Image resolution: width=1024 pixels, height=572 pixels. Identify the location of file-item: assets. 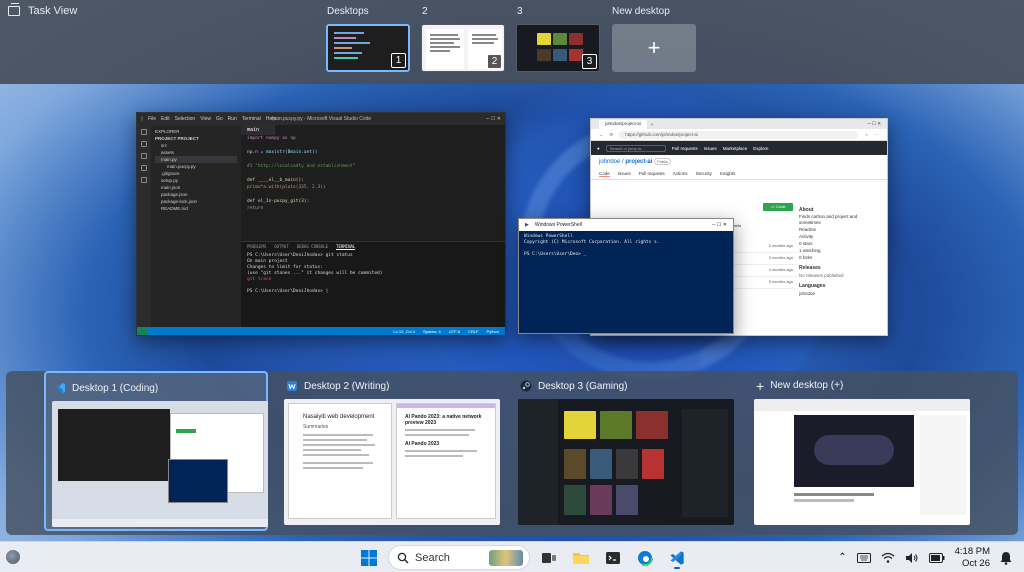
(196, 152).